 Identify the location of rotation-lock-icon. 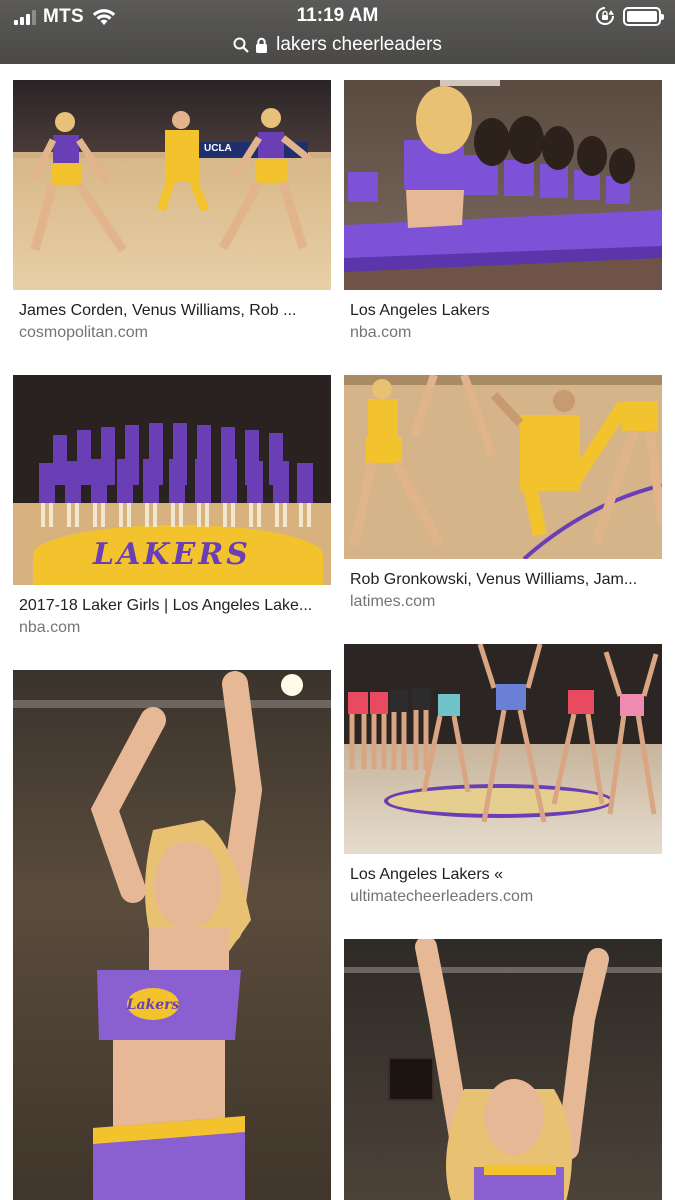
(605, 16).